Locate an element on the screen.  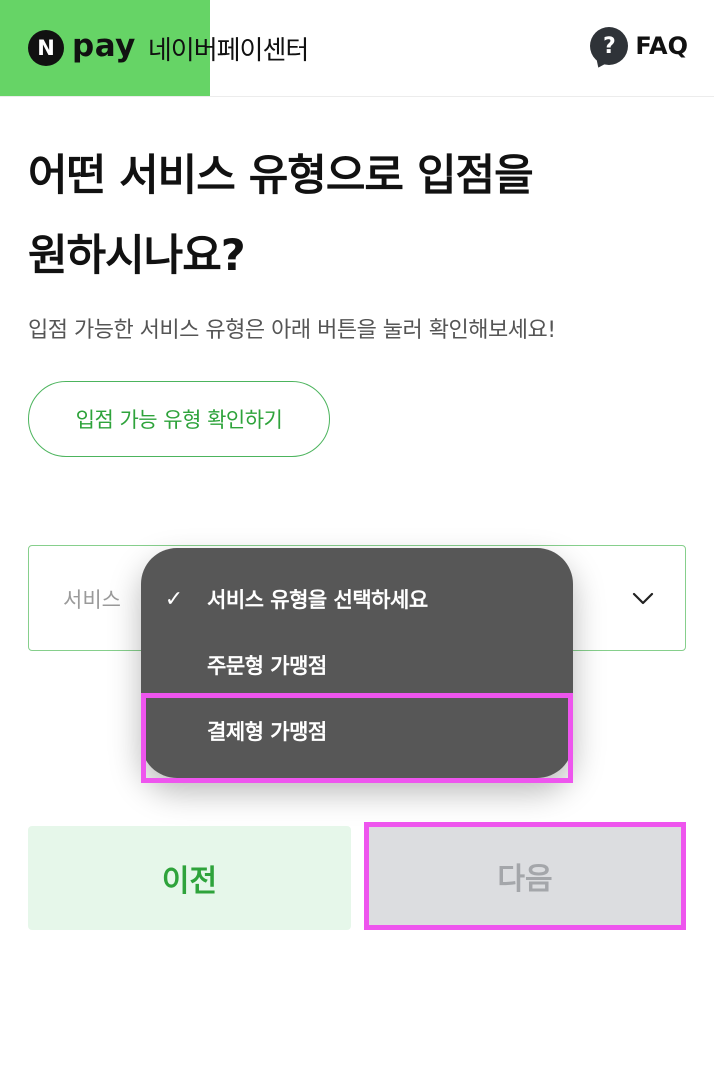
dropdown-option-placeholder: ✓ 서비스 유형을 선택하세요 is located at coordinates (357, 599).